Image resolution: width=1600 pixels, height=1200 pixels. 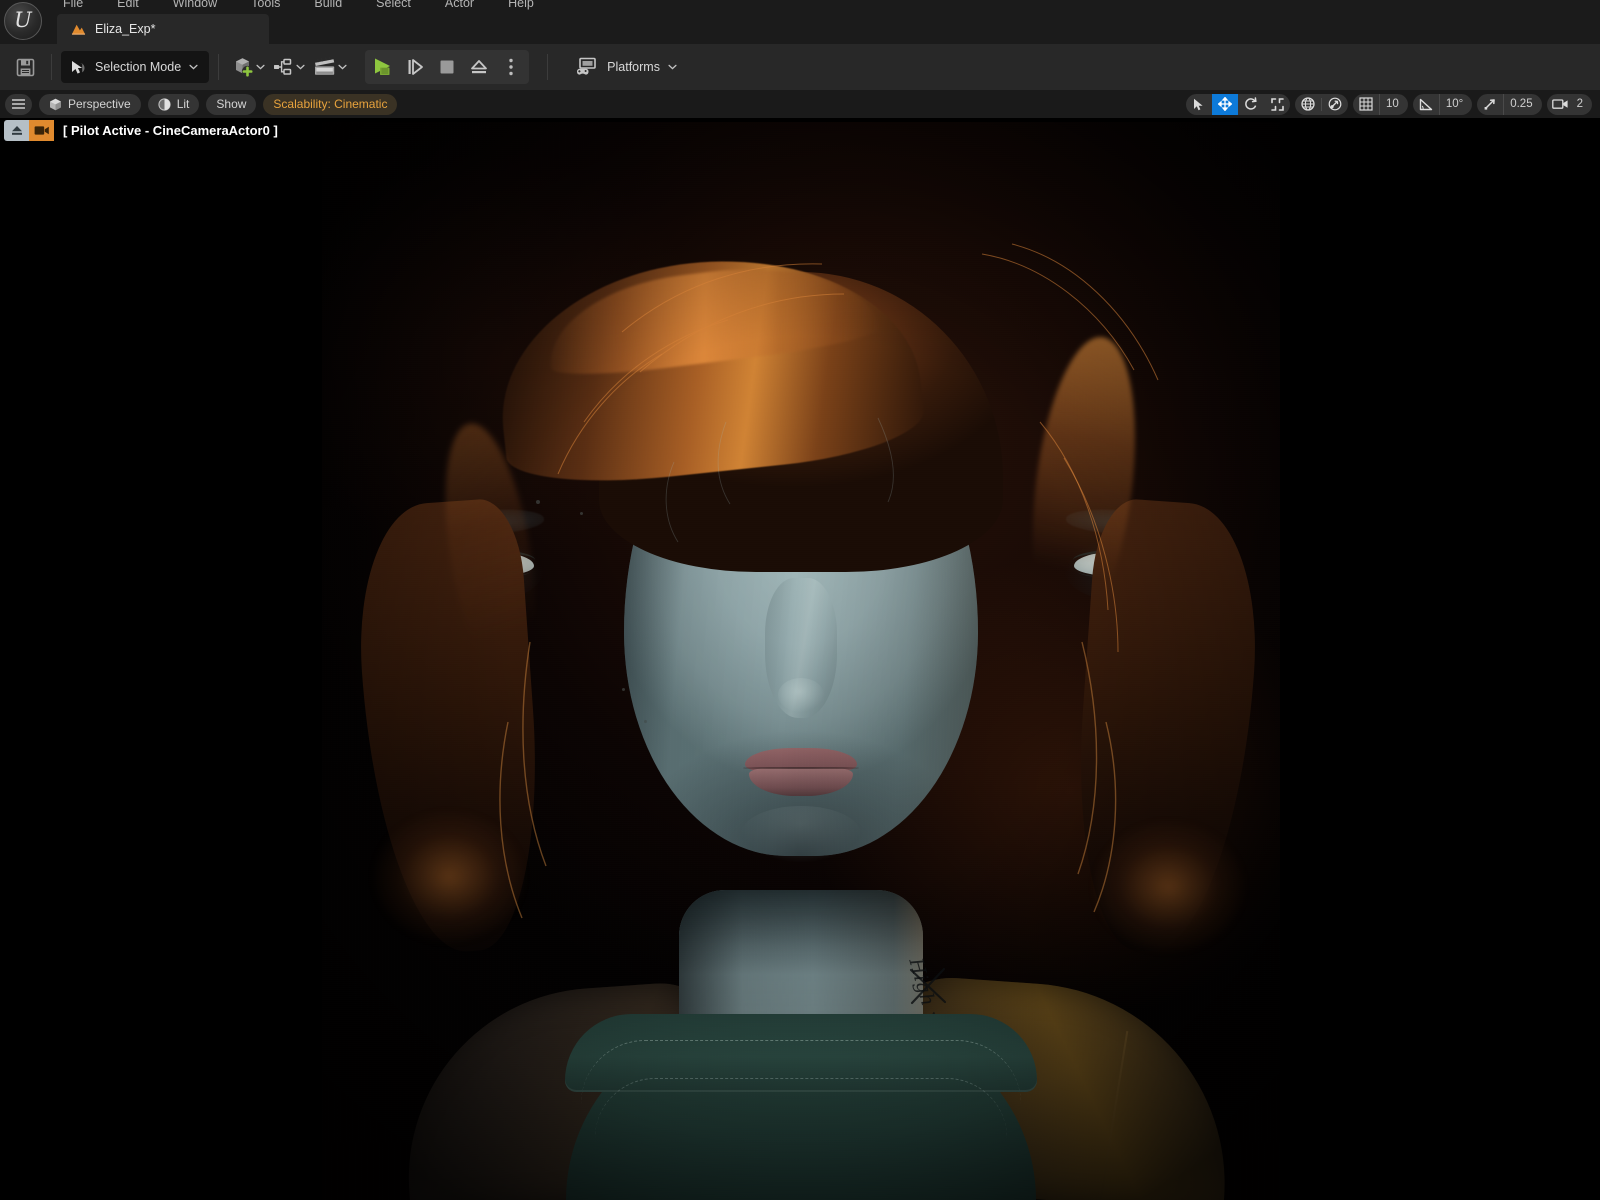 What do you see at coordinates (78, 29) in the screenshot?
I see `level-icon` at bounding box center [78, 29].